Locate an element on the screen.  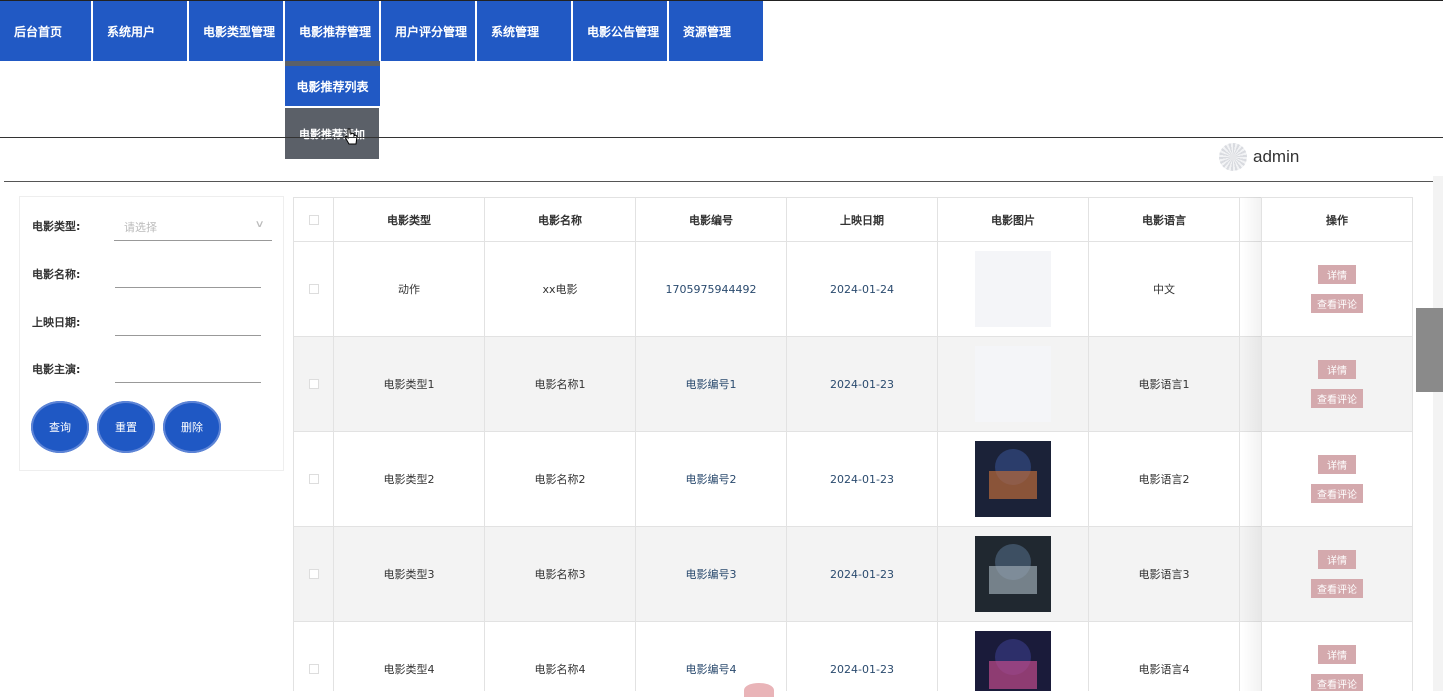
floating-button is located at coordinates (759, 690).